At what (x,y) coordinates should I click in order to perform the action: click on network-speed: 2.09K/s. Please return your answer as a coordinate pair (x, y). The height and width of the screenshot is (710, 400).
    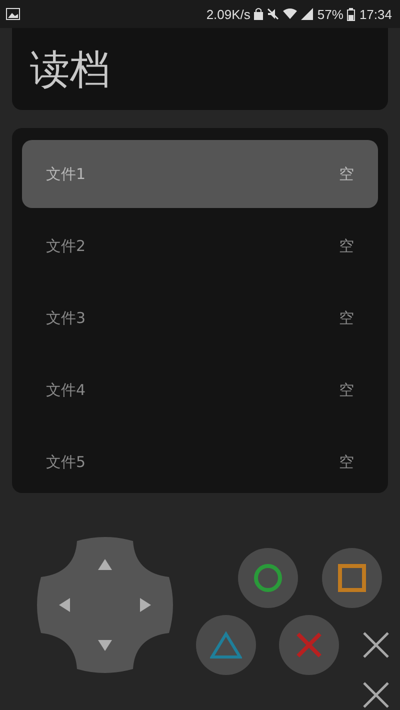
    Looking at the image, I should click on (228, 14).